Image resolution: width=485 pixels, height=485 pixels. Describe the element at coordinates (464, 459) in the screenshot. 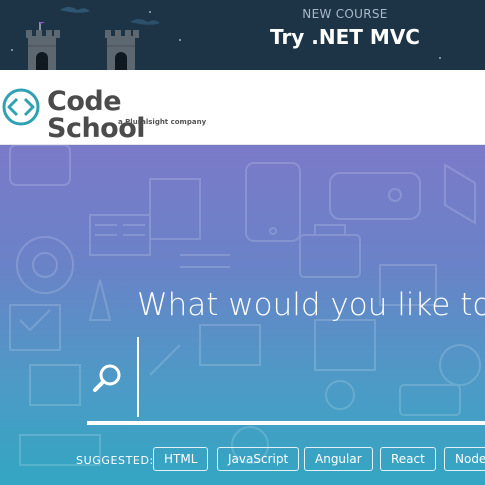

I see `suggestion-chip-node: Node` at that location.